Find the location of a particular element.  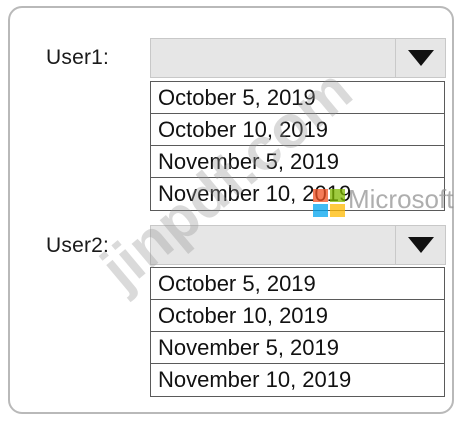

user2-option: October 5, 2019 is located at coordinates (297, 284).